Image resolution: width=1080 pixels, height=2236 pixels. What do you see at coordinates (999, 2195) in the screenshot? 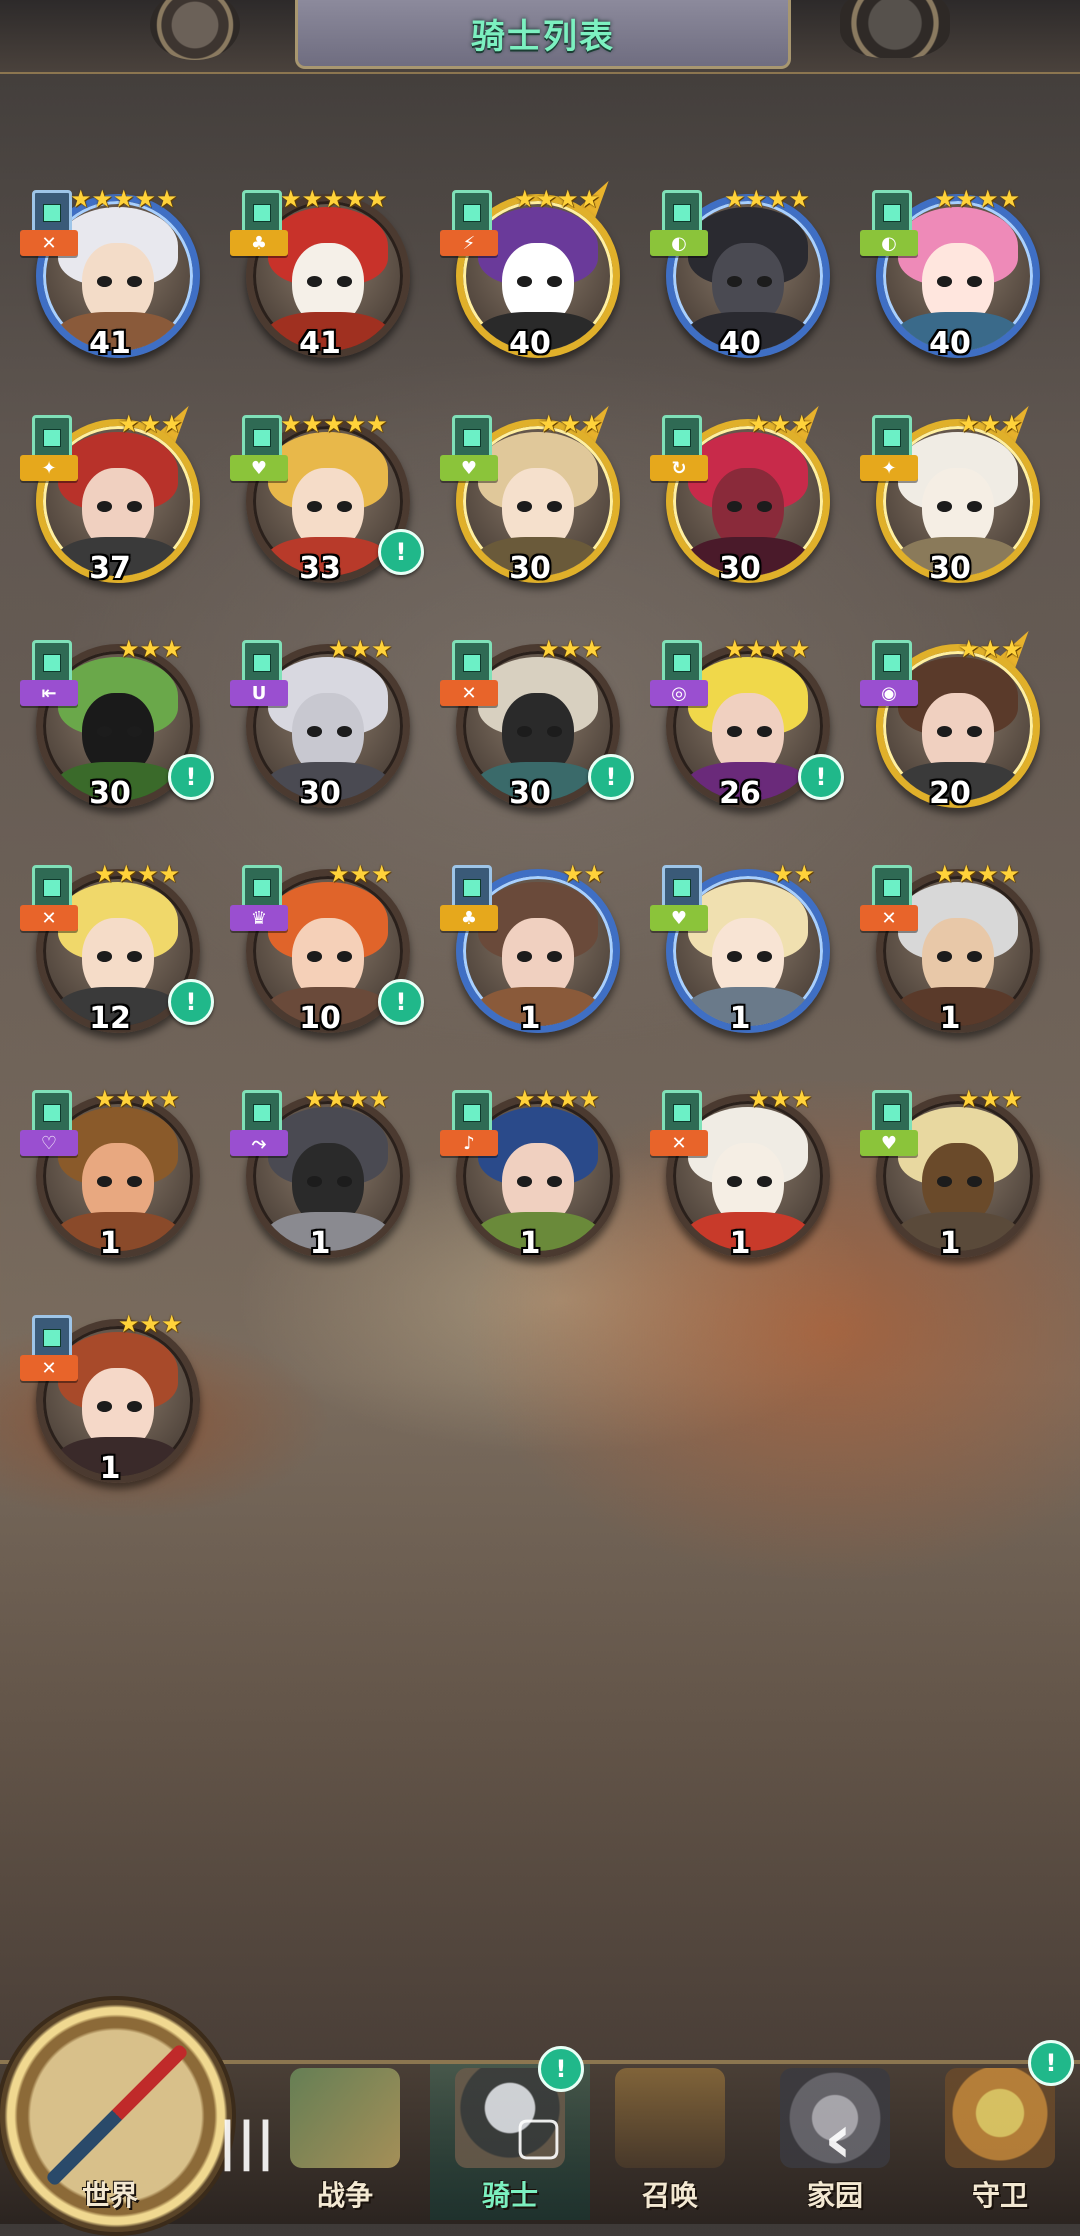
I see `nav-guard-label: 守卫` at bounding box center [999, 2195].